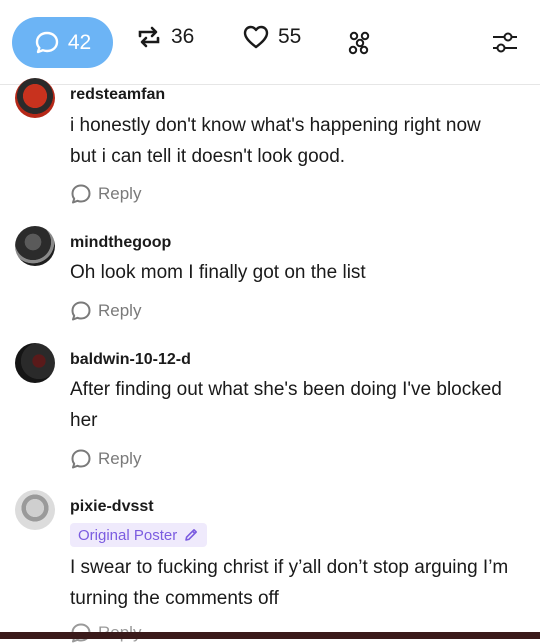 The height and width of the screenshot is (644, 540). I want to click on badge-label: Original Poster, so click(128, 535).